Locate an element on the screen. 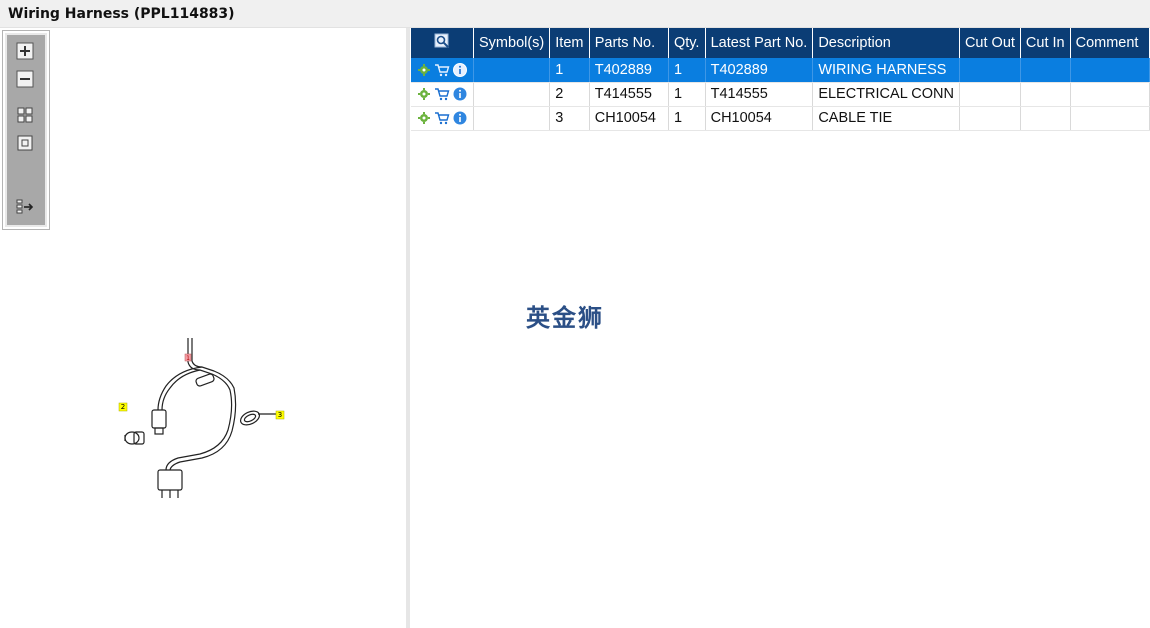 This screenshot has width=1150, height=628. zoom-out-icon is located at coordinates (25, 79).